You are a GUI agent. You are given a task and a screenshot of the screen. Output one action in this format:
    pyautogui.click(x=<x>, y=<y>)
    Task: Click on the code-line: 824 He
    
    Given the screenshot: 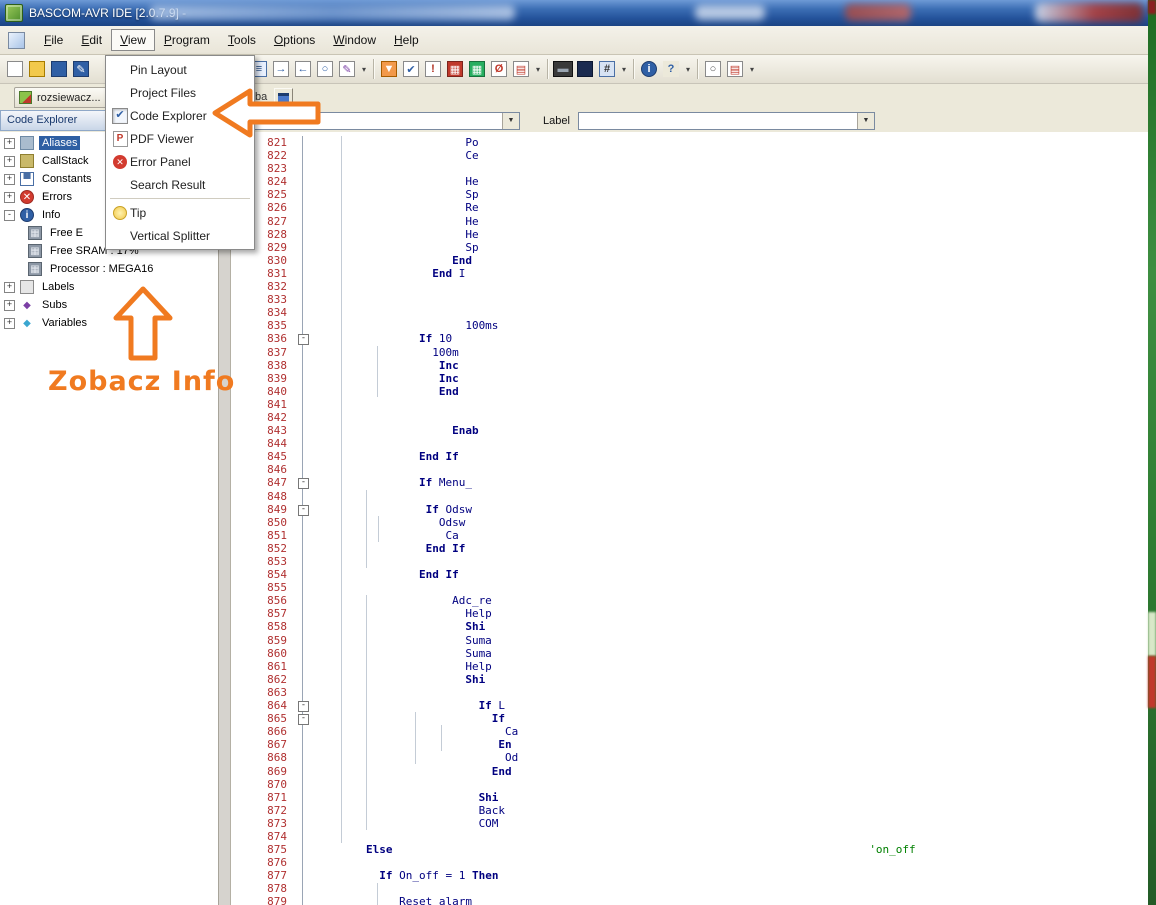 What is the action you would take?
    pyautogui.click(x=689, y=182)
    